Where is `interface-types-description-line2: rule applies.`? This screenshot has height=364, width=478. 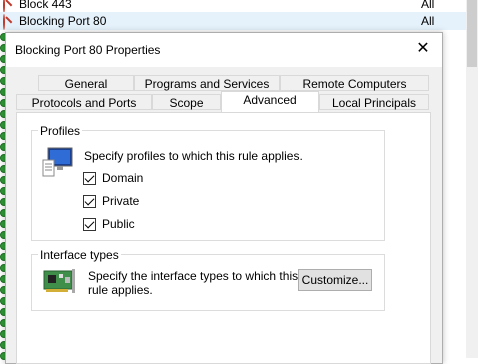
interface-types-description-line2: rule applies. is located at coordinates (120, 290).